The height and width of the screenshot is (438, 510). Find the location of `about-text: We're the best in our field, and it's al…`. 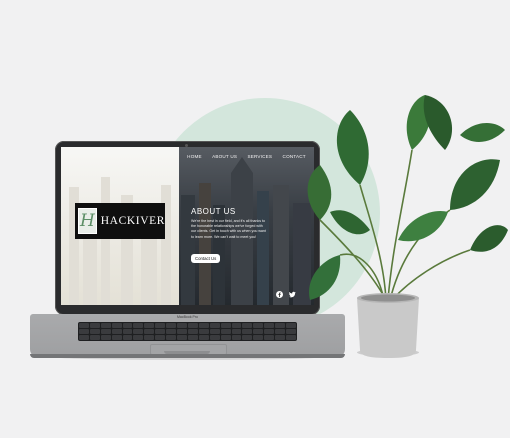

about-text: We're the best in our field, and it's al… is located at coordinates (228, 229).